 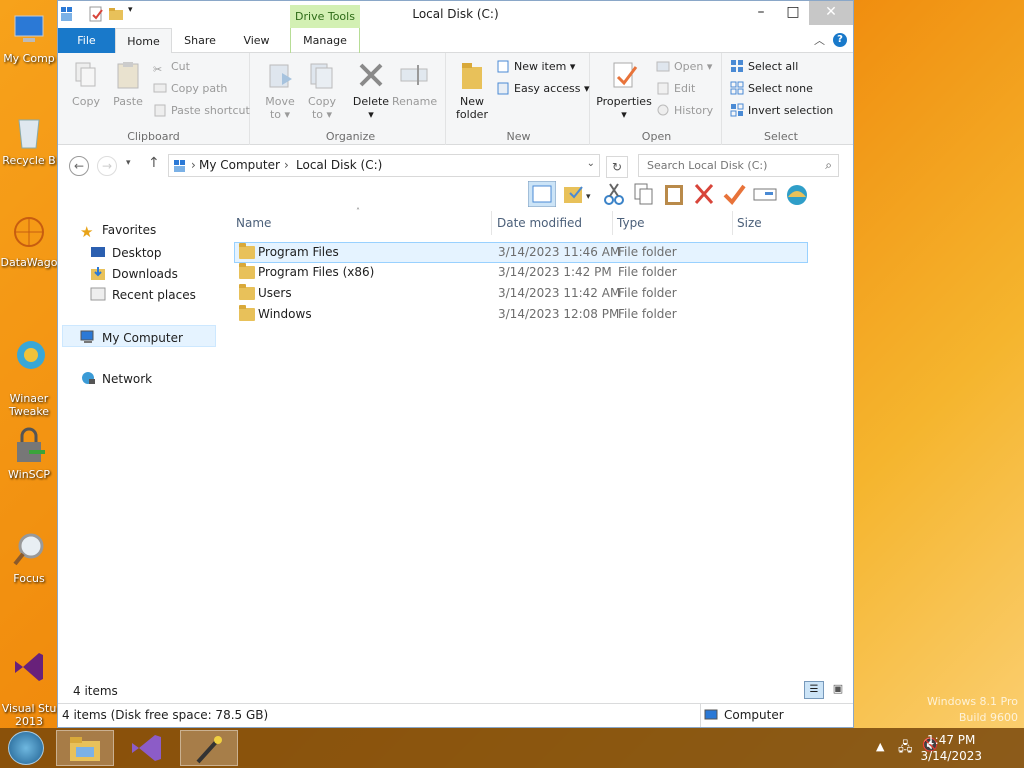 What do you see at coordinates (171, 67) in the screenshot?
I see `cut-button: ✂ Cut` at bounding box center [171, 67].